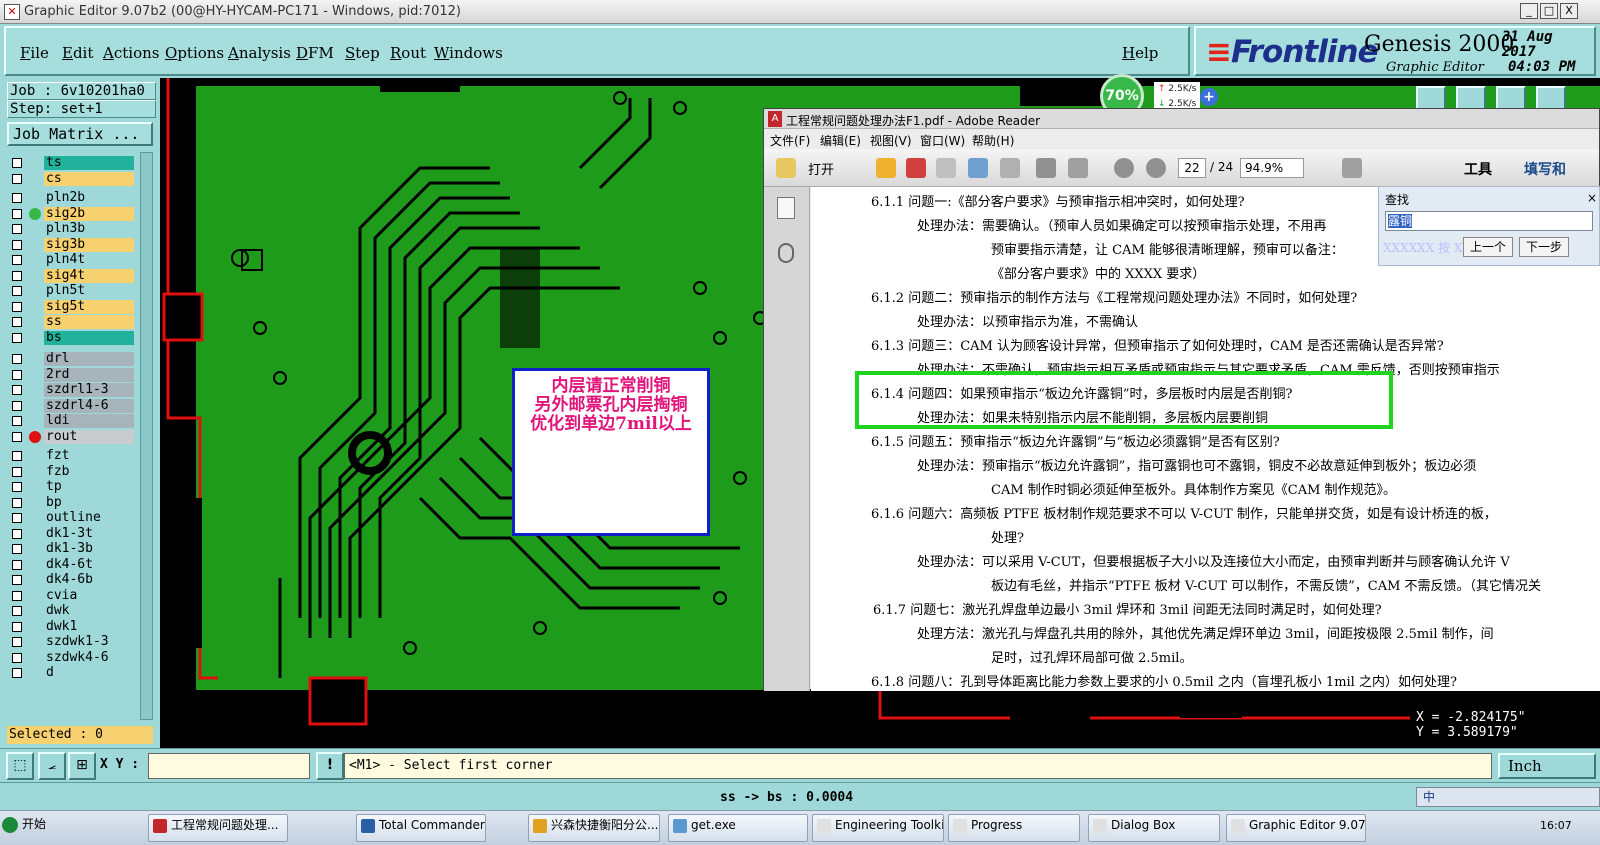  What do you see at coordinates (71, 673) in the screenshot?
I see `layer-row-d: d` at bounding box center [71, 673].